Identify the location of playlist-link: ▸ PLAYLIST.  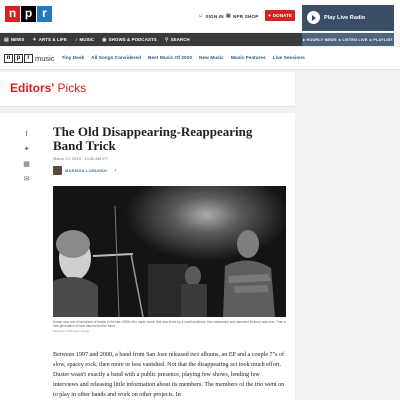
(381, 39).